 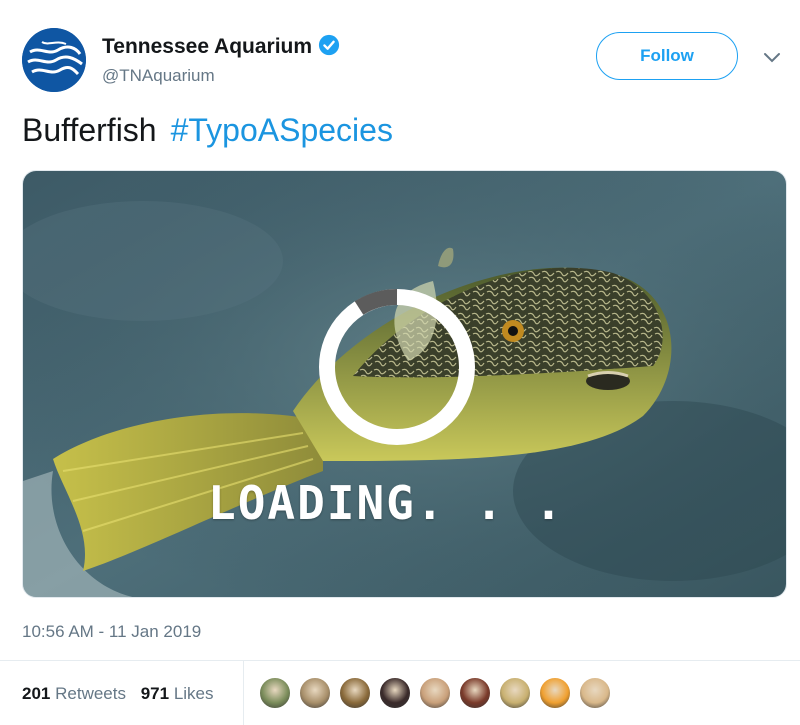 I want to click on account-avatar, so click(x=54, y=60).